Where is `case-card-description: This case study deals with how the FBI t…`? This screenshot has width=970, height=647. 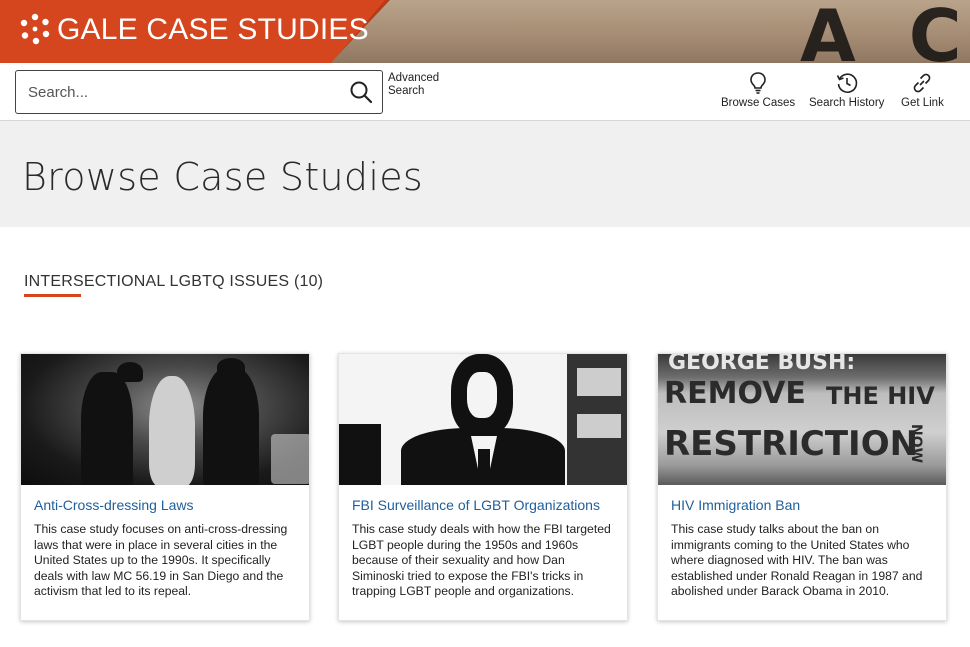 case-card-description: This case study deals with how the FBI t… is located at coordinates (481, 560).